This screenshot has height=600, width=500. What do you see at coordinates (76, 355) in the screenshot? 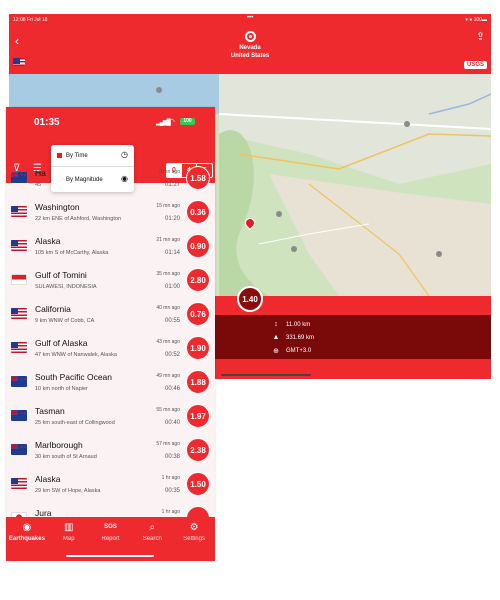
I see `quake-subtitle: 47 km WNW of Nanwalek, Alaska` at bounding box center [76, 355].